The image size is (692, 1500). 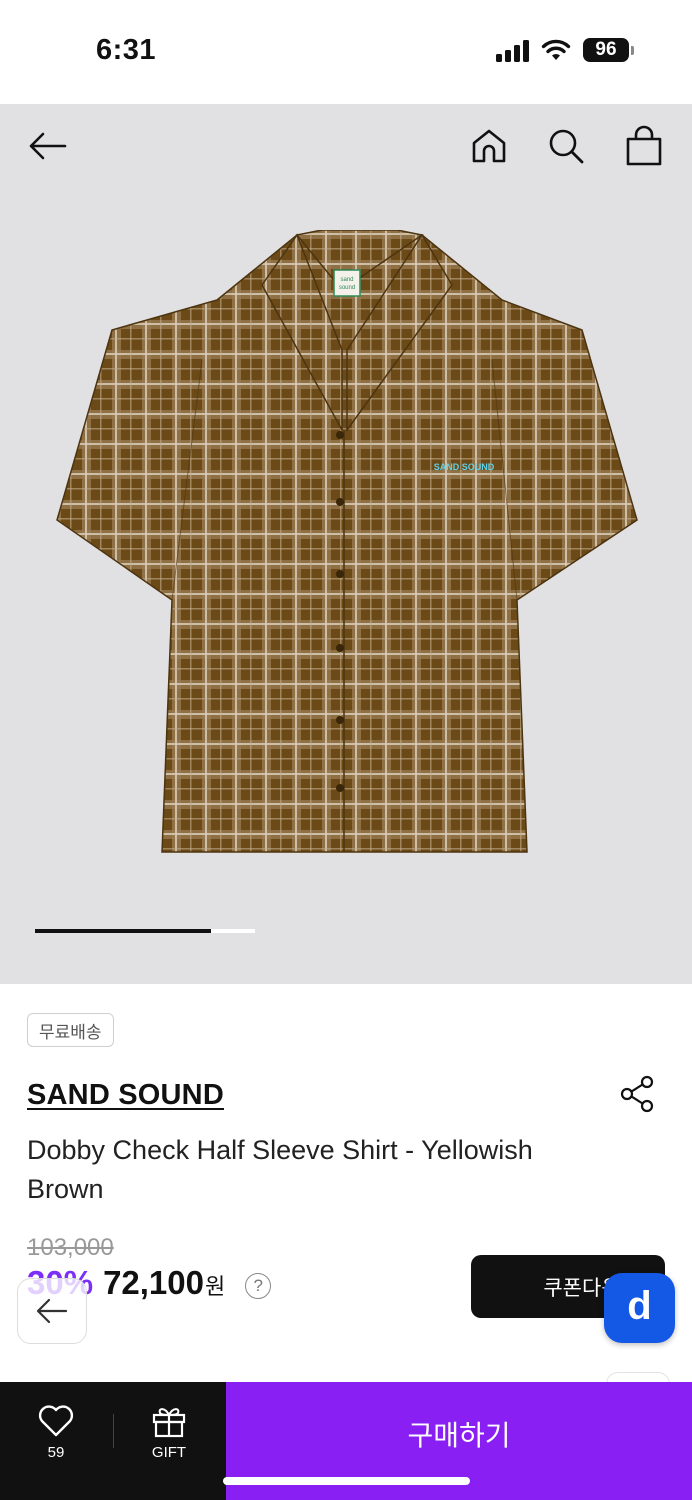 What do you see at coordinates (70, 1030) in the screenshot?
I see `free-shipping-badge: 무료배송` at bounding box center [70, 1030].